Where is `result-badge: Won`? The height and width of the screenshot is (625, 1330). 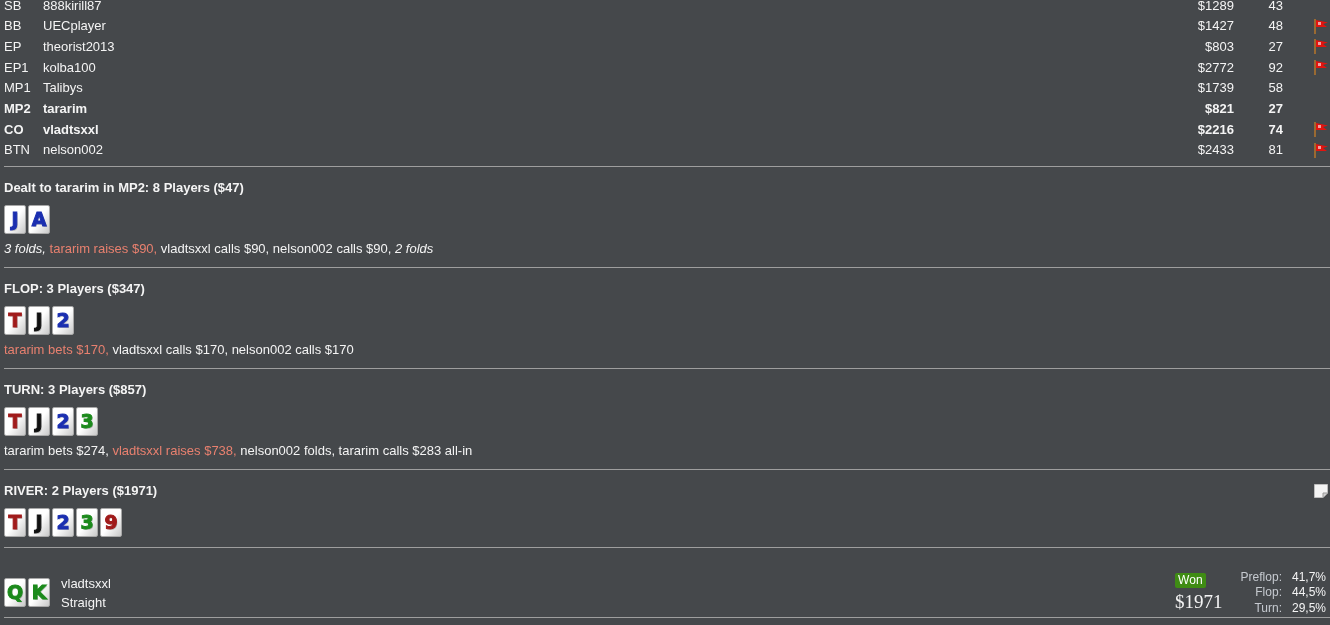 result-badge: Won is located at coordinates (1190, 581).